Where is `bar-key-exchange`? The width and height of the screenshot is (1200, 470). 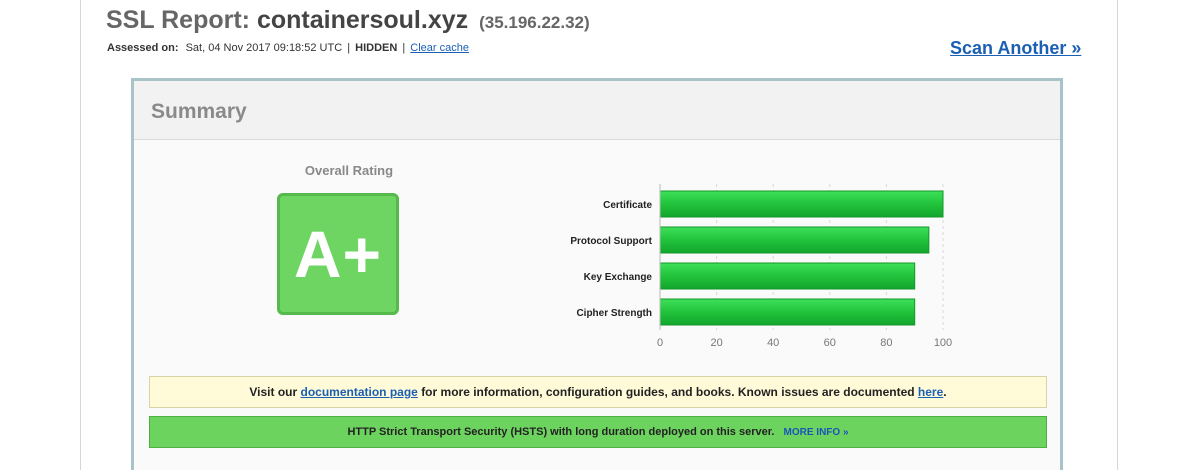 bar-key-exchange is located at coordinates (787, 276).